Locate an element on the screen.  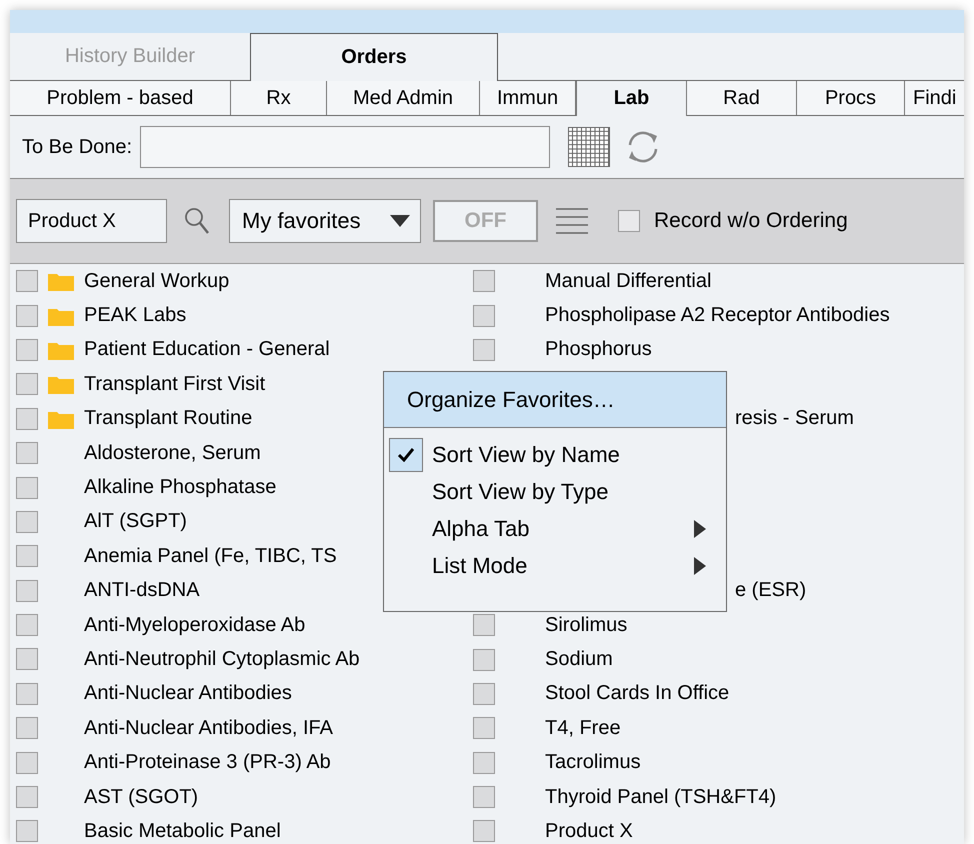
item-label: Tacrolimus is located at coordinates (593, 762).